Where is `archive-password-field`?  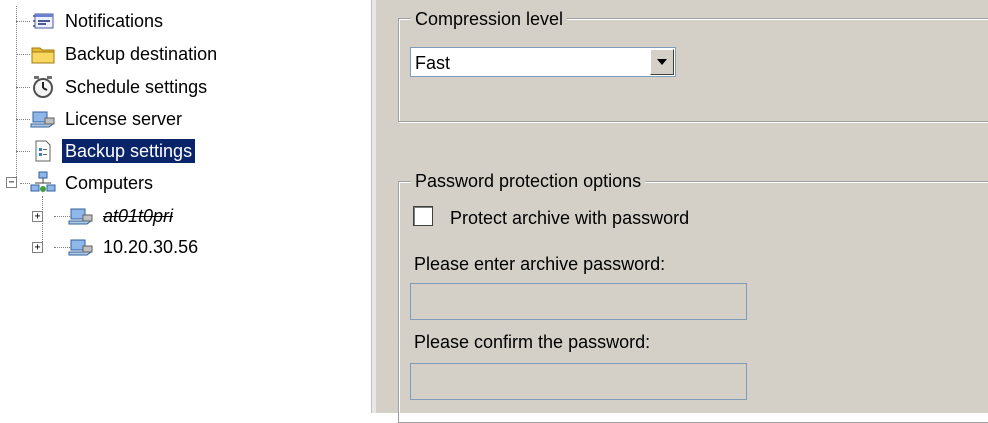
archive-password-field is located at coordinates (578, 301).